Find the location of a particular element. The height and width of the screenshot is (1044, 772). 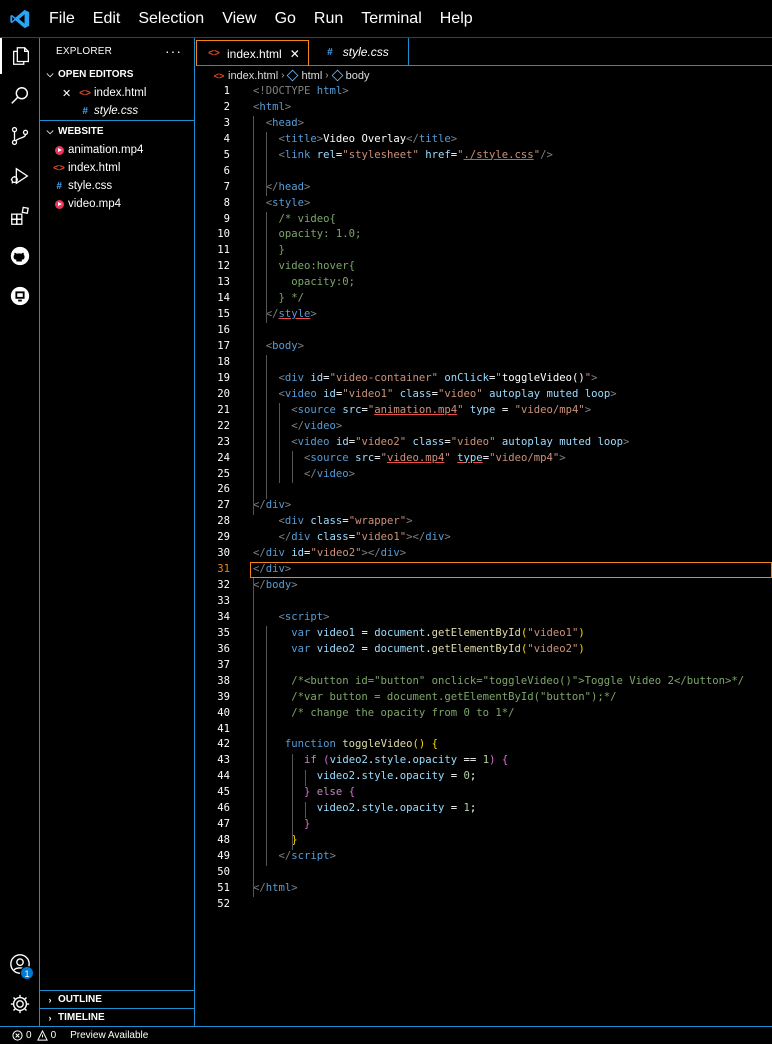

code-line: 16 is located at coordinates (484, 331).